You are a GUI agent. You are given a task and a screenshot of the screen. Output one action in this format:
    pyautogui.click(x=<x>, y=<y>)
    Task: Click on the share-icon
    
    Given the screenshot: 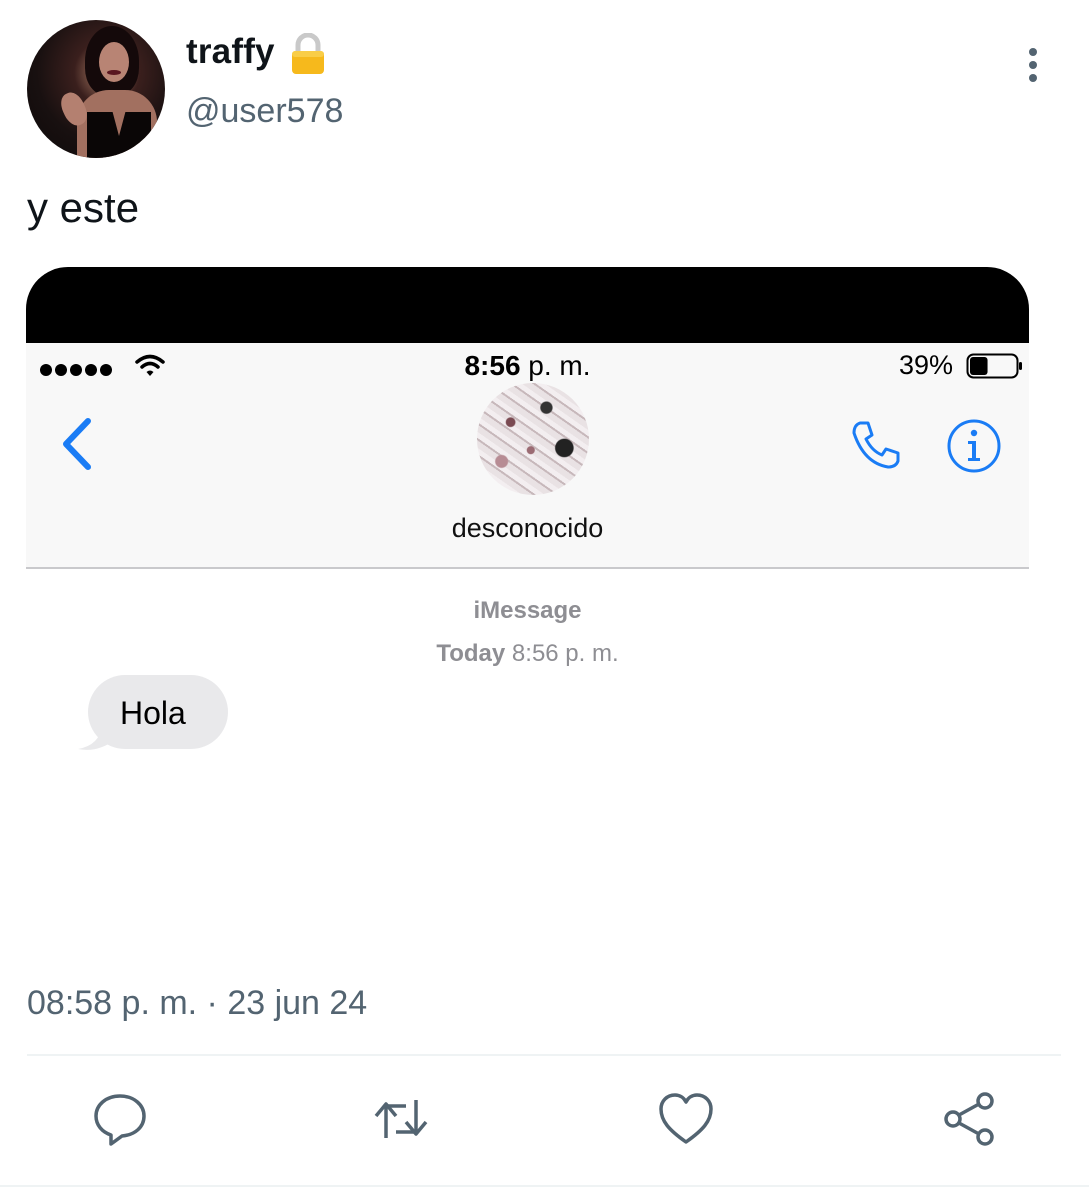 What is the action you would take?
    pyautogui.click(x=970, y=1119)
    